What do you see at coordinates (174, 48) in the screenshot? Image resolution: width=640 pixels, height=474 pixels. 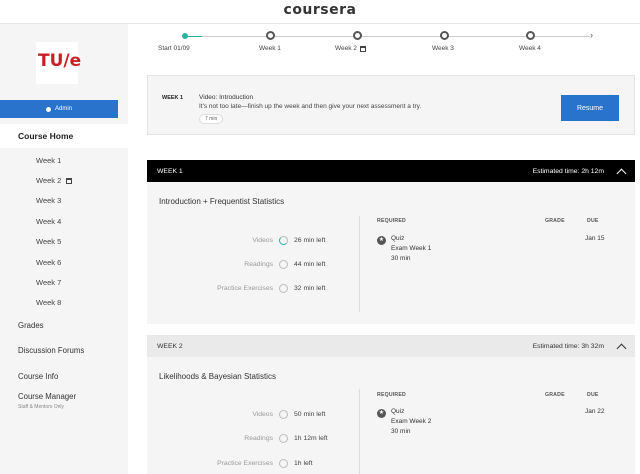 I see `timeline-label-start: Start 01/09` at bounding box center [174, 48].